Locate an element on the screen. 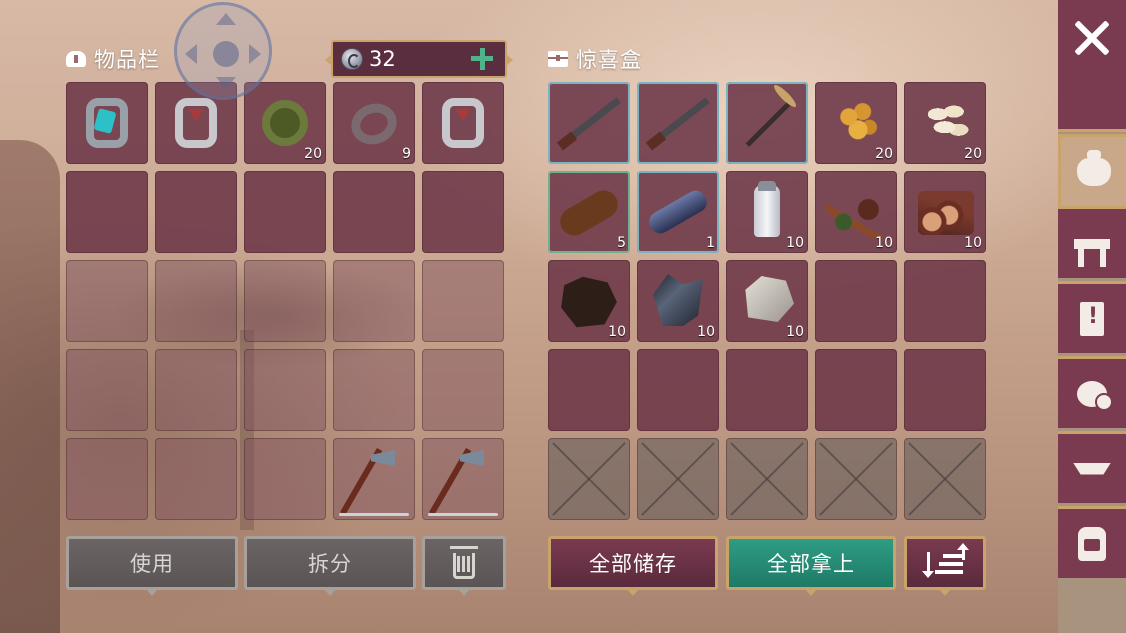 The image size is (1126, 633). item-count: 9 is located at coordinates (406, 154).